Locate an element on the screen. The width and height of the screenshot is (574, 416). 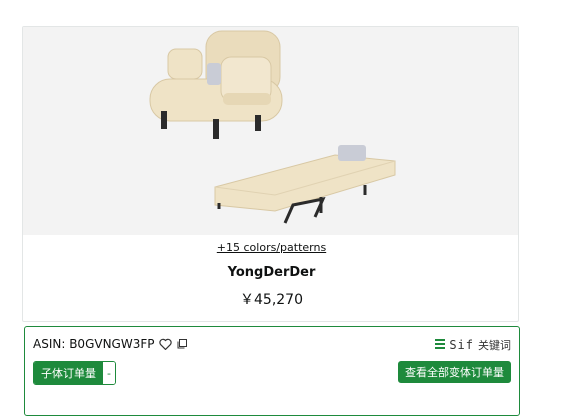
list-icon is located at coordinates (440, 345).